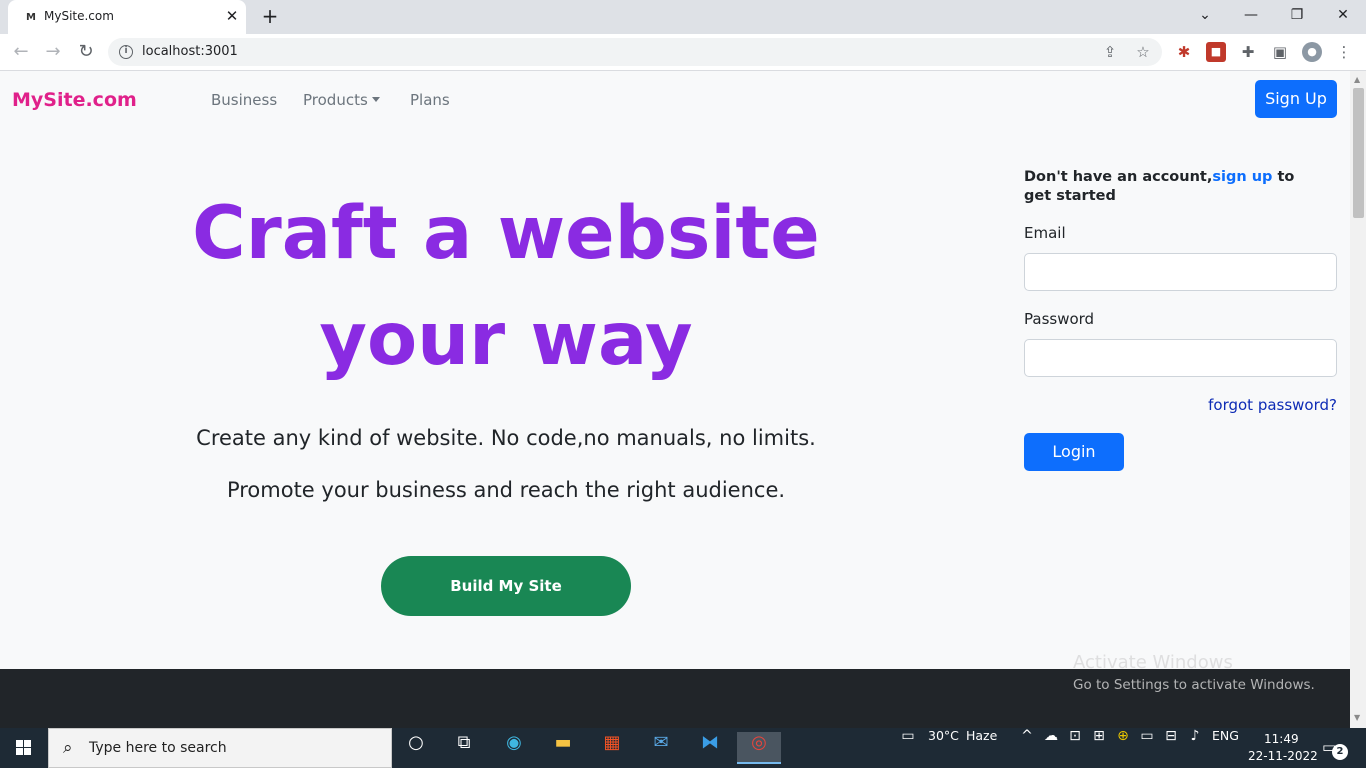  What do you see at coordinates (612, 748) in the screenshot?
I see `microsoft-store-icon: ▦` at bounding box center [612, 748].